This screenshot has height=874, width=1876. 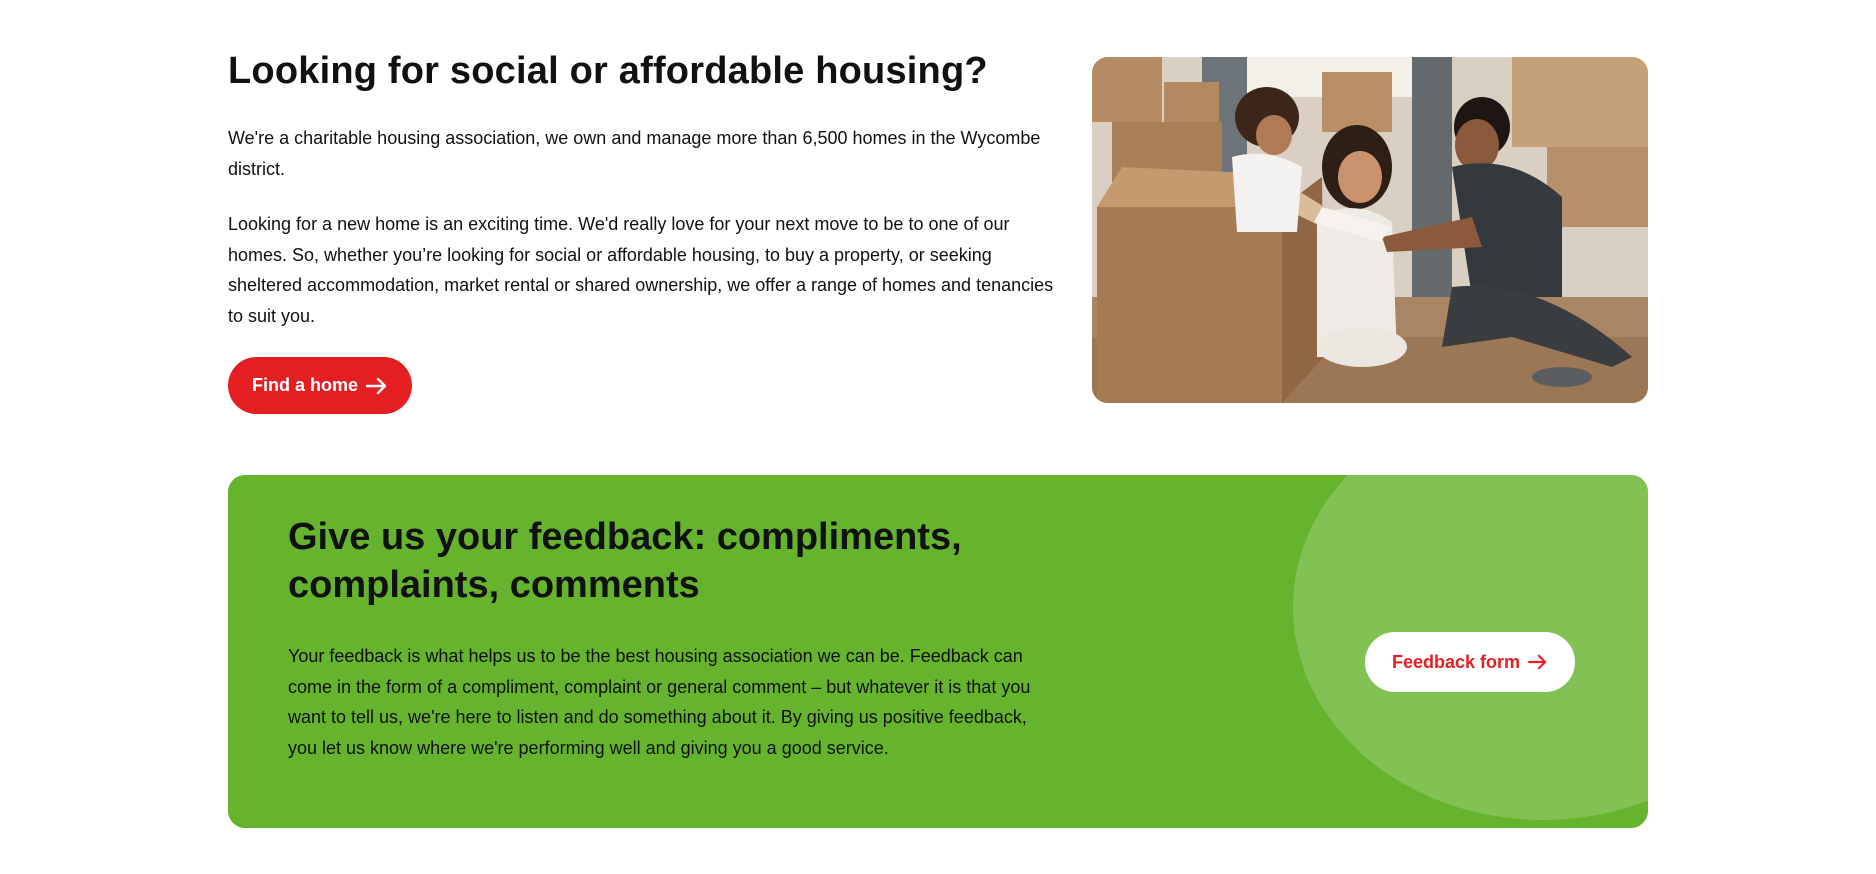 I want to click on find-a-home-button: Find a home, so click(x=320, y=385).